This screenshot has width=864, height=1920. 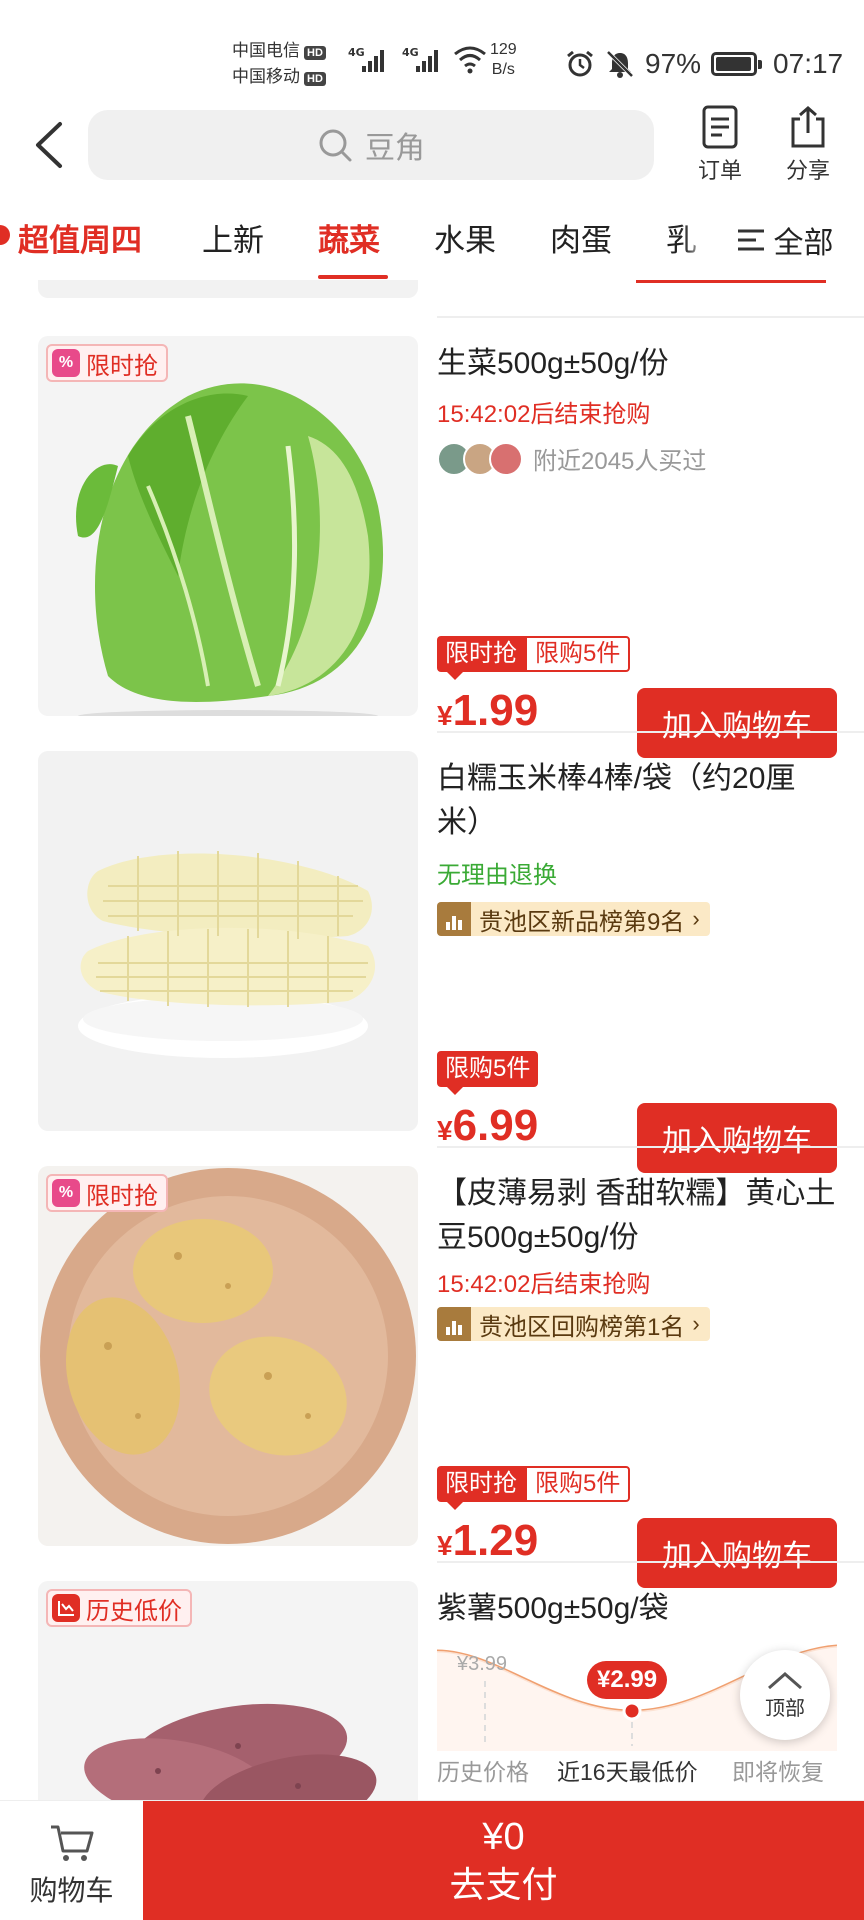 What do you see at coordinates (506, 458) in the screenshot?
I see `avatar` at bounding box center [506, 458].